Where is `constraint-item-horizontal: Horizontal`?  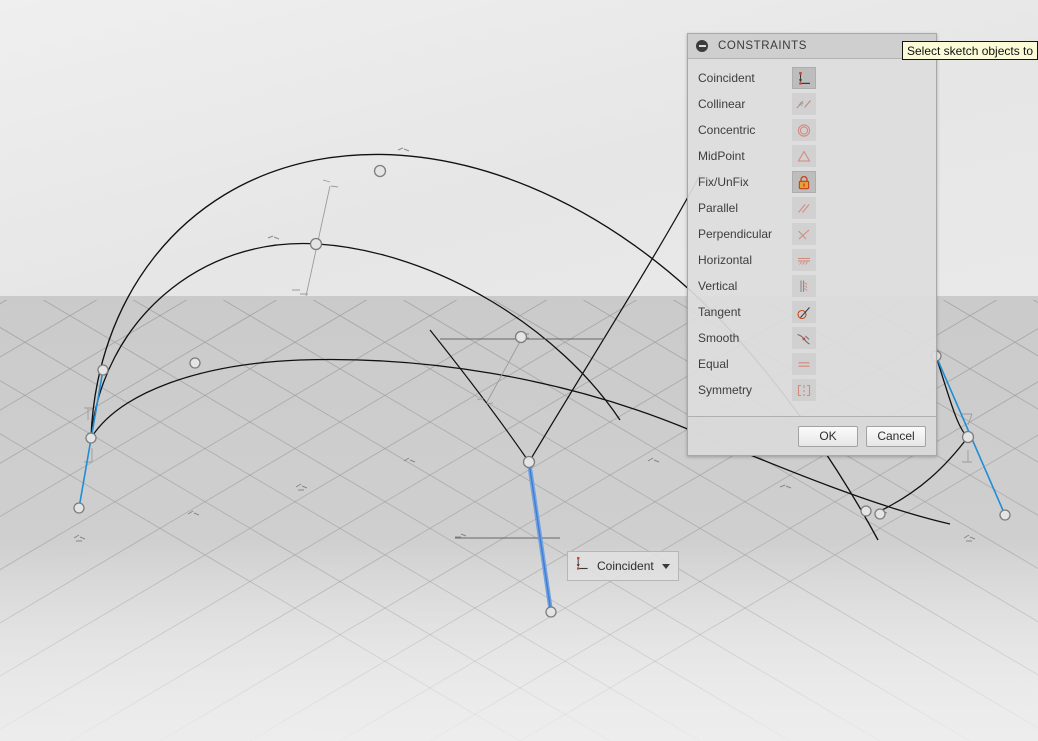 constraint-item-horizontal: Horizontal is located at coordinates (812, 260).